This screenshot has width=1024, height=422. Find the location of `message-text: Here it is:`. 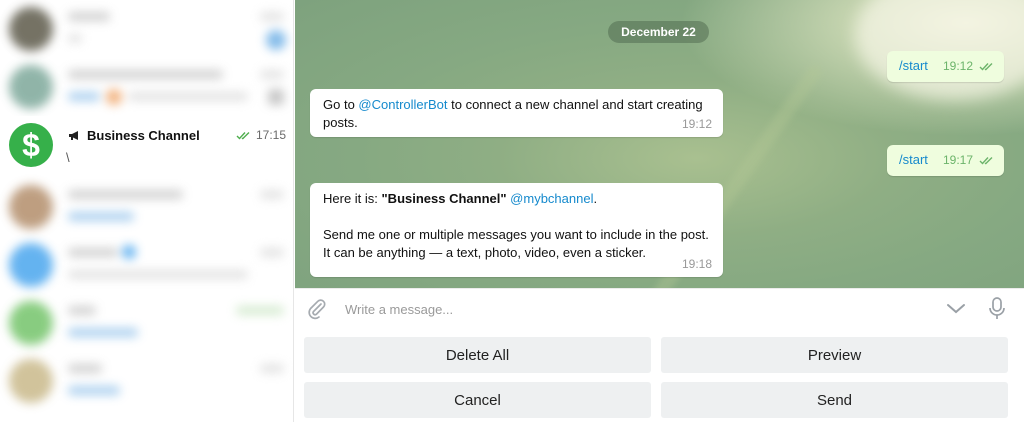

message-text: Here it is: is located at coordinates (352, 198).